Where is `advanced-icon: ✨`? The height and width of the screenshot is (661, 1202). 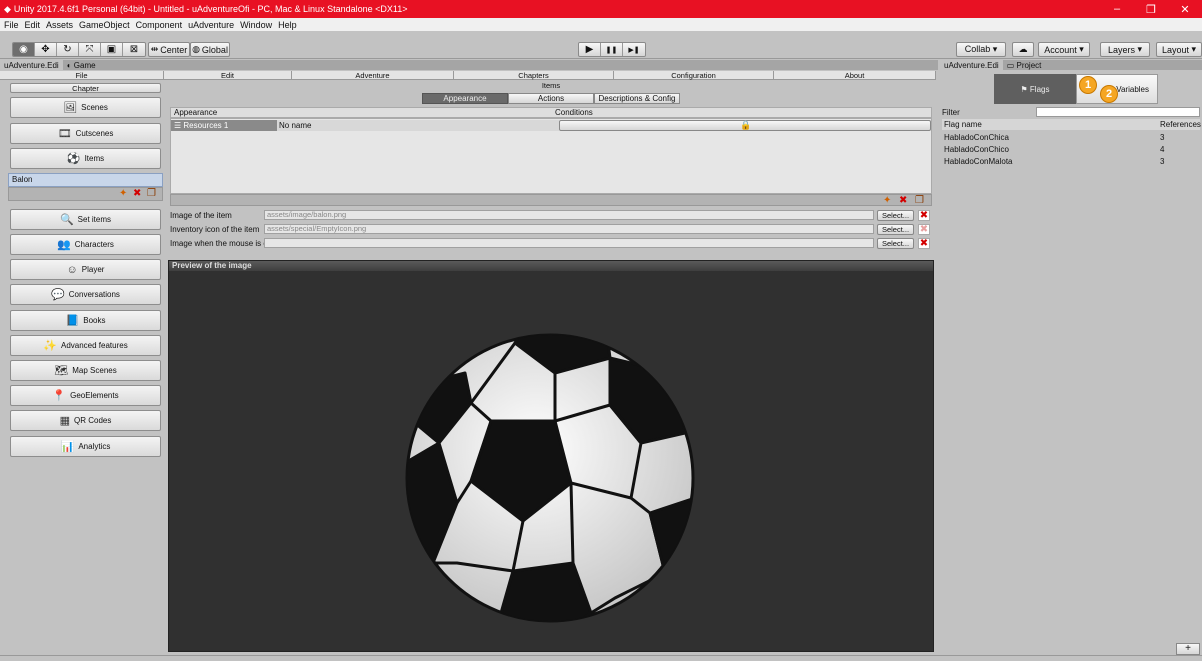 advanced-icon: ✨ is located at coordinates (50, 346).